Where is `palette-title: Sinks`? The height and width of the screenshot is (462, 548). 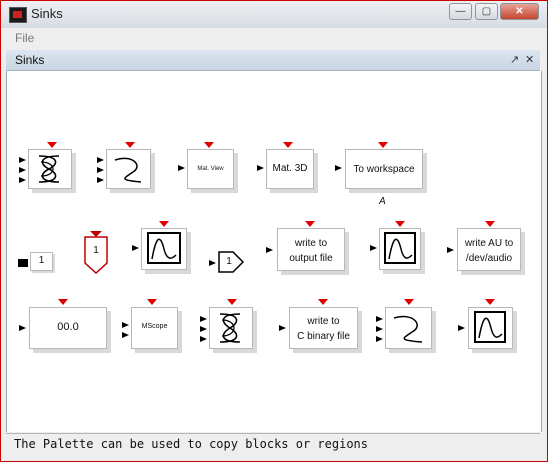
palette-title: Sinks is located at coordinates (30, 60).